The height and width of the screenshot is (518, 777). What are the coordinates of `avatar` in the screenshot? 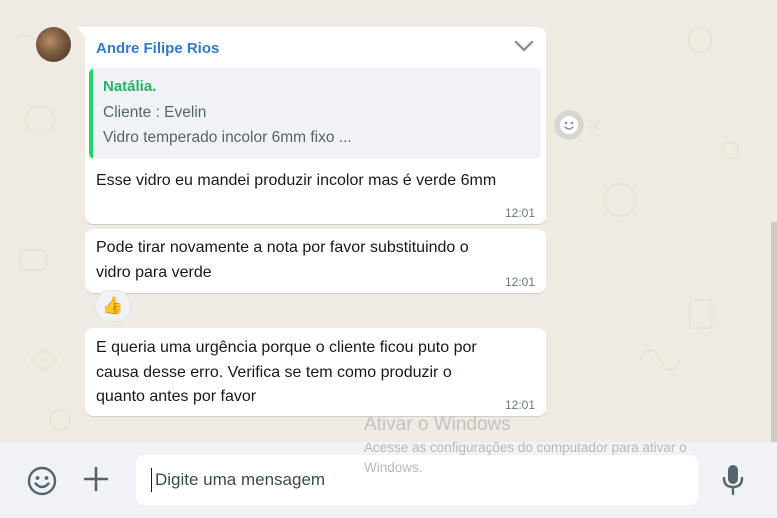 It's located at (53, 44).